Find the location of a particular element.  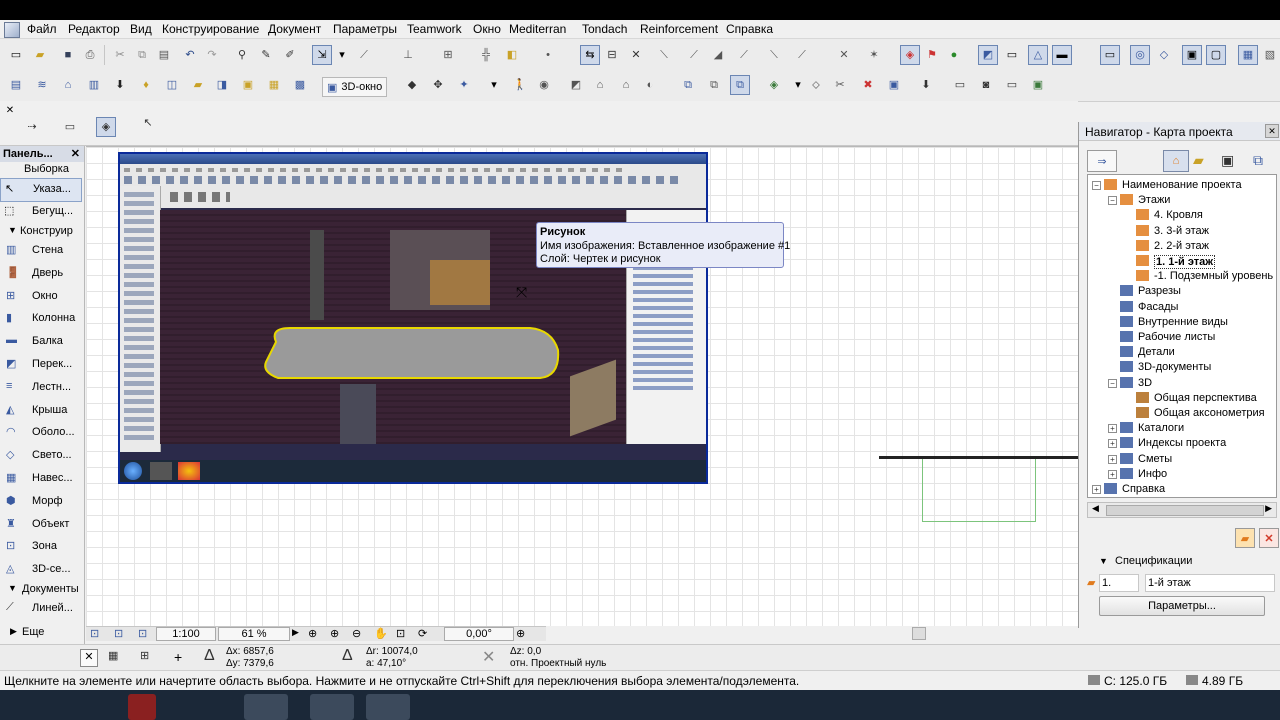

layout-book-tab-icon: ▣ is located at coordinates (1227, 160).